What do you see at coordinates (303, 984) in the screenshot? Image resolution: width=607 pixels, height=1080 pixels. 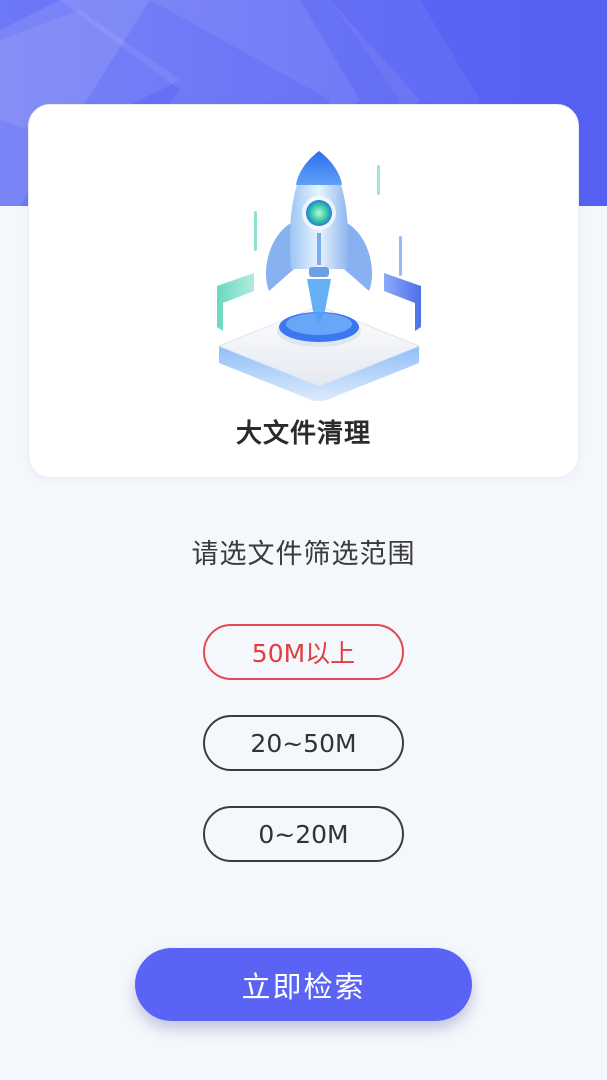 I see `search-now-button: 立即检索` at bounding box center [303, 984].